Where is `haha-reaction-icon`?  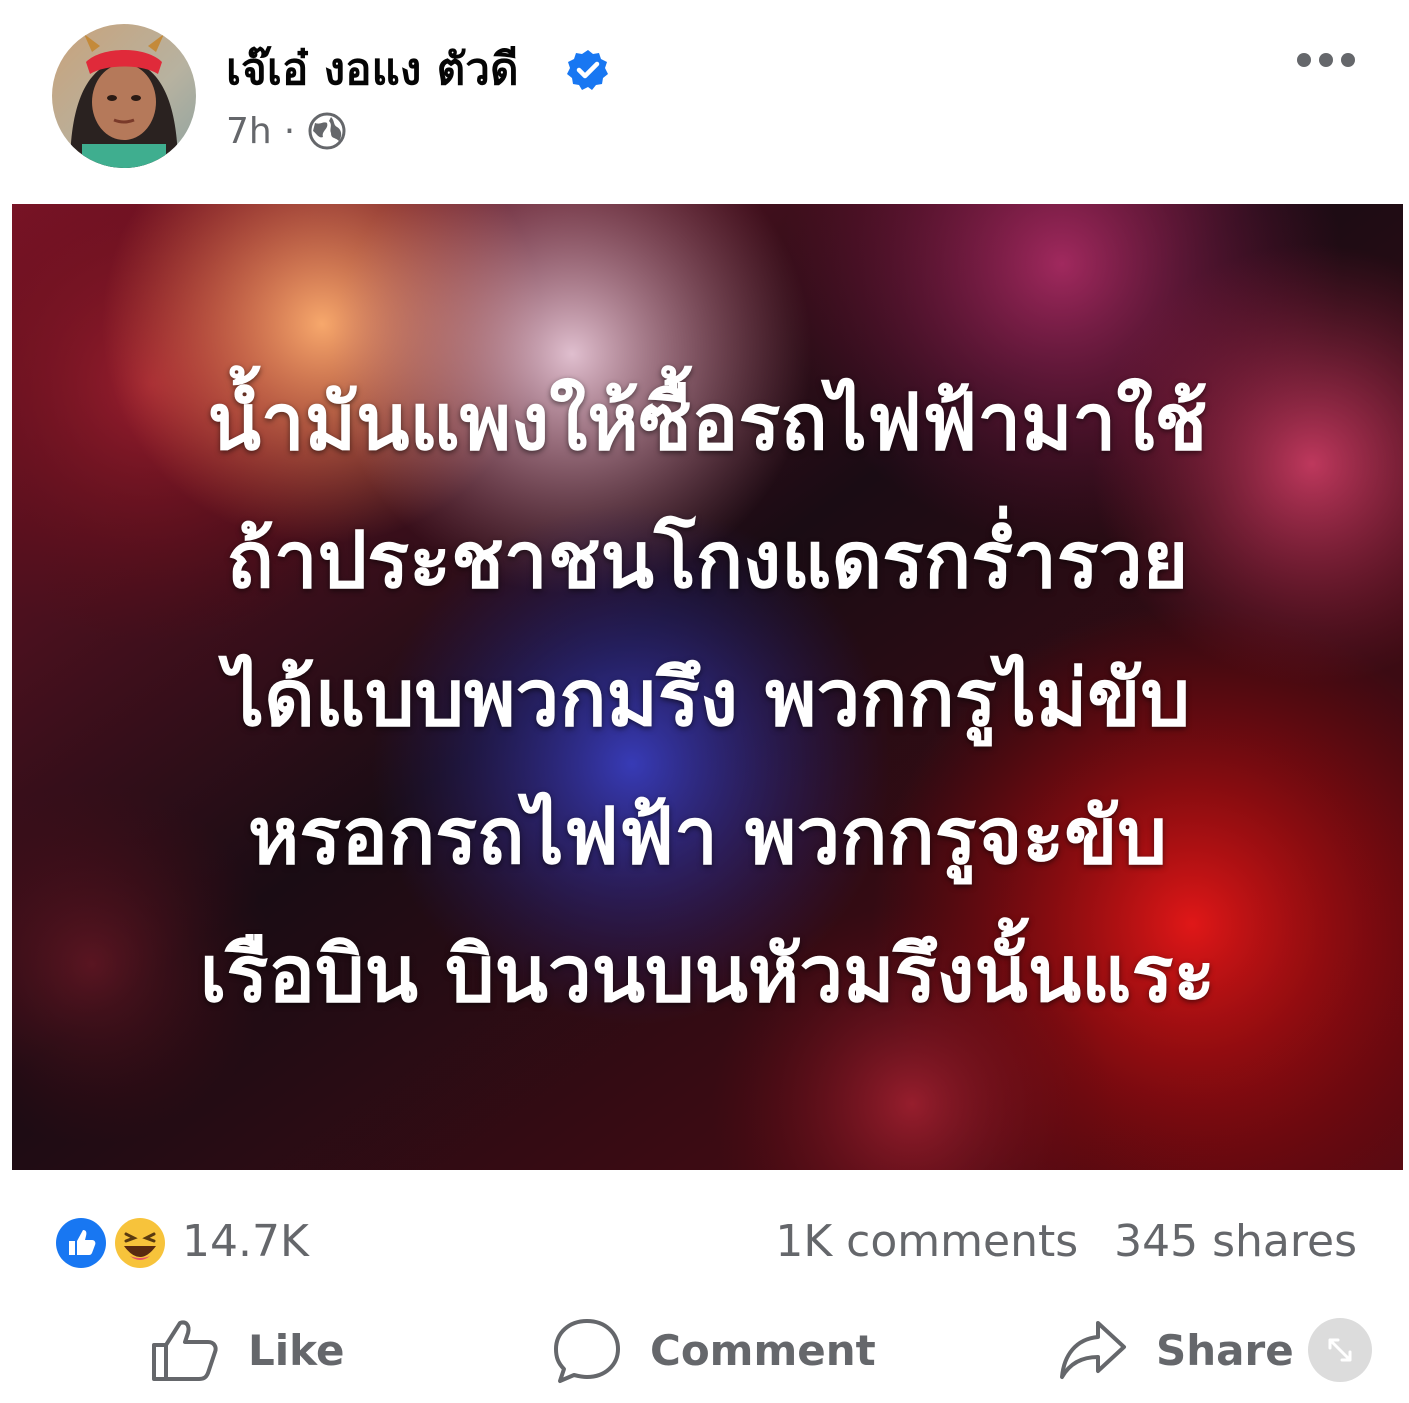
haha-reaction-icon is located at coordinates (140, 1243).